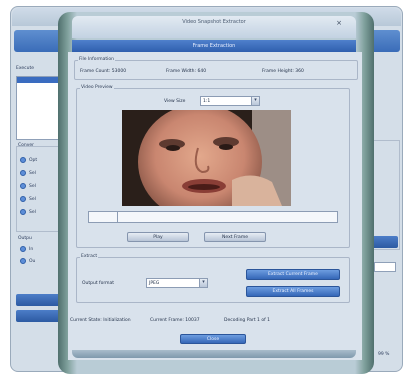 This screenshot has width=409, height=379. I want to click on current-state-status: Current State: Initialization, so click(100, 320).